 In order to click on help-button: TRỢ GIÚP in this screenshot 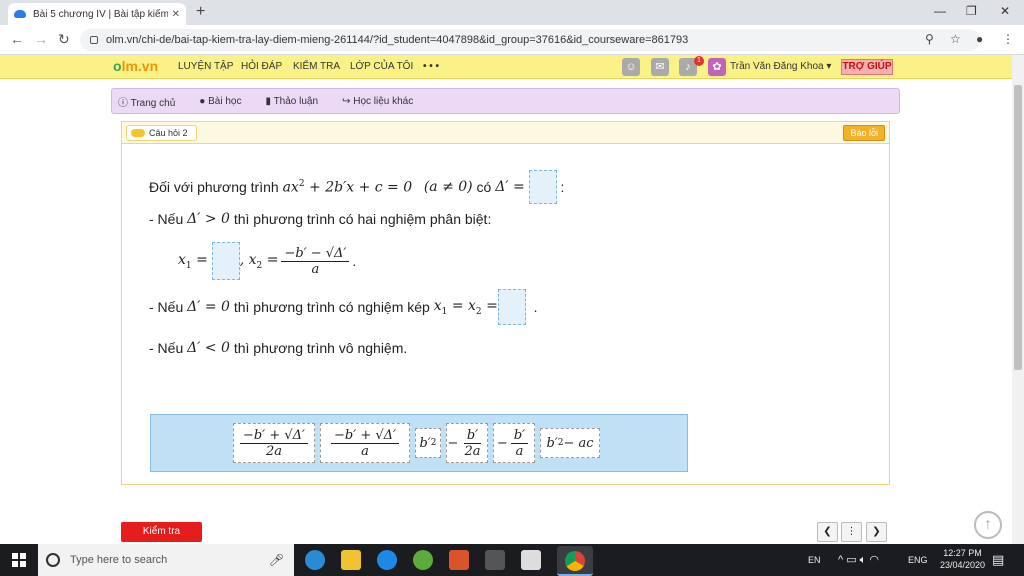, I will do `click(867, 67)`.